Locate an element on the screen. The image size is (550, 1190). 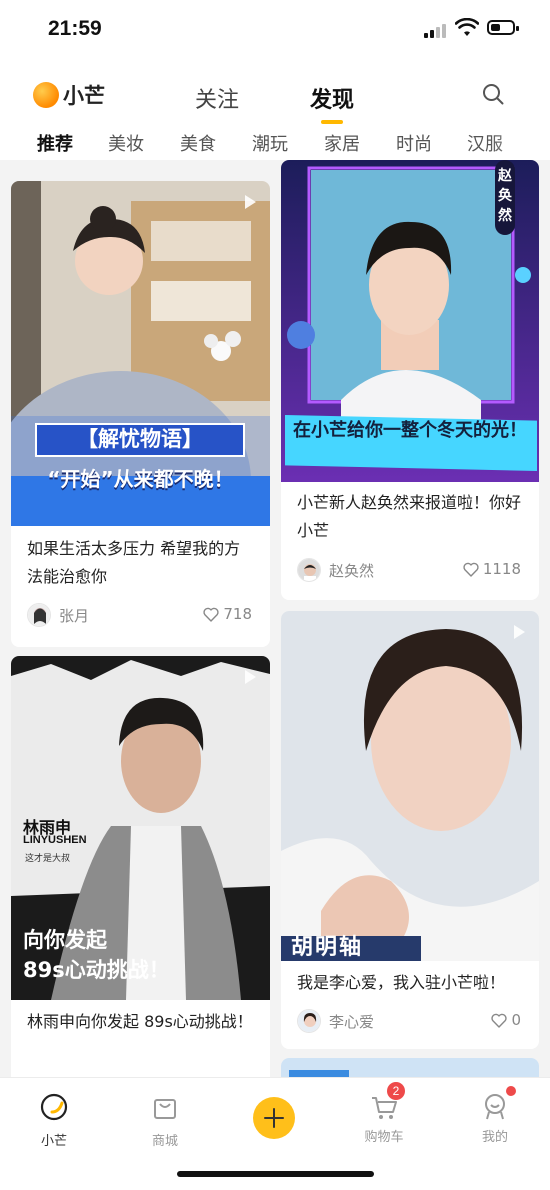
overlay-caption: 在小芒给你一整个冬天的光！ is located at coordinates (411, 443).